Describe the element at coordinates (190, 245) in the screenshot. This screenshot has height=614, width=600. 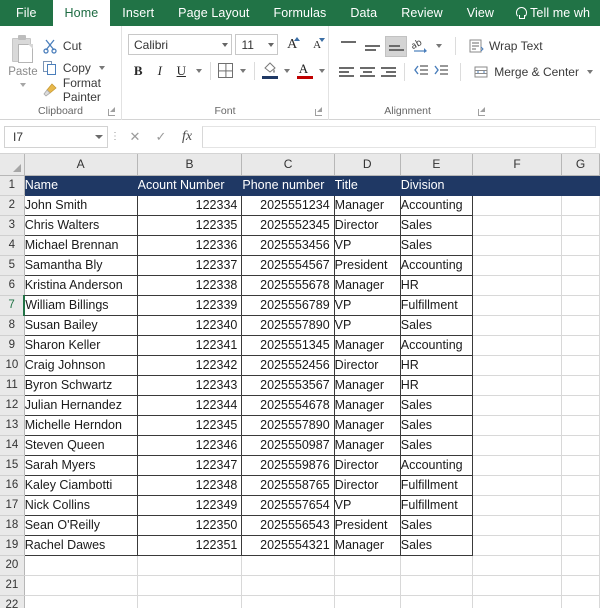
I see `cell-B4: 122336` at that location.